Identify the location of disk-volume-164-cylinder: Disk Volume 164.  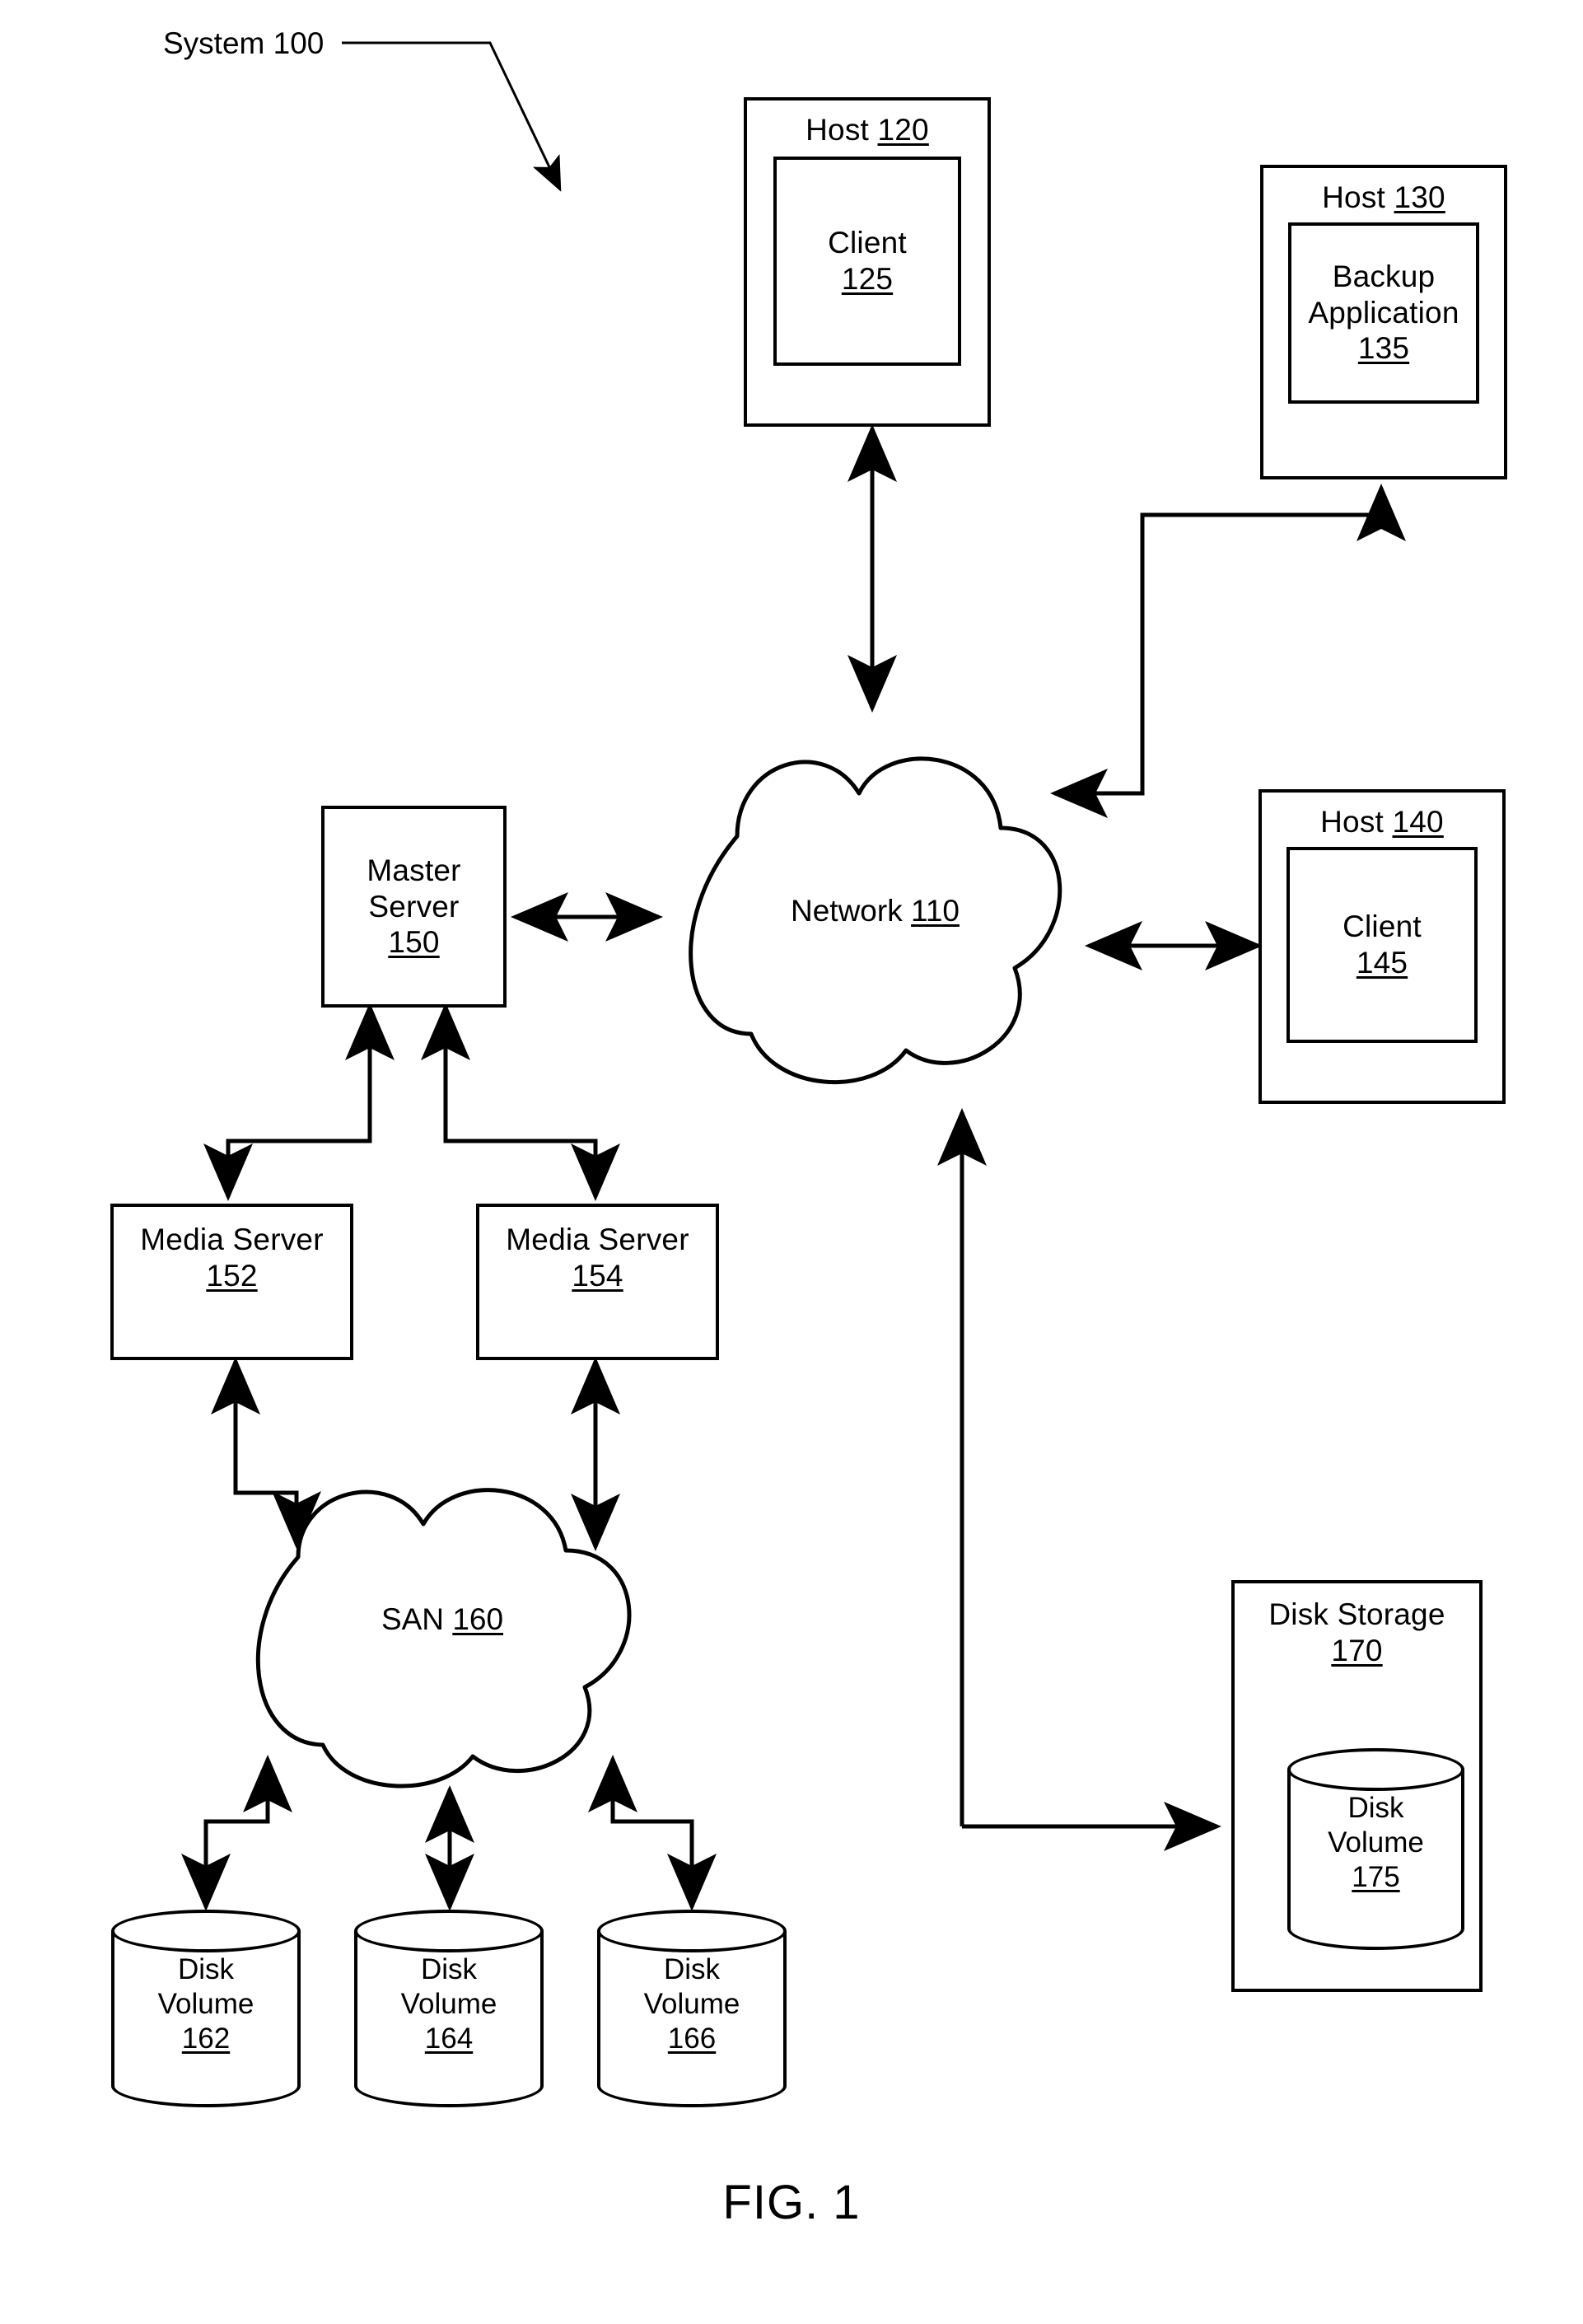
(449, 2008).